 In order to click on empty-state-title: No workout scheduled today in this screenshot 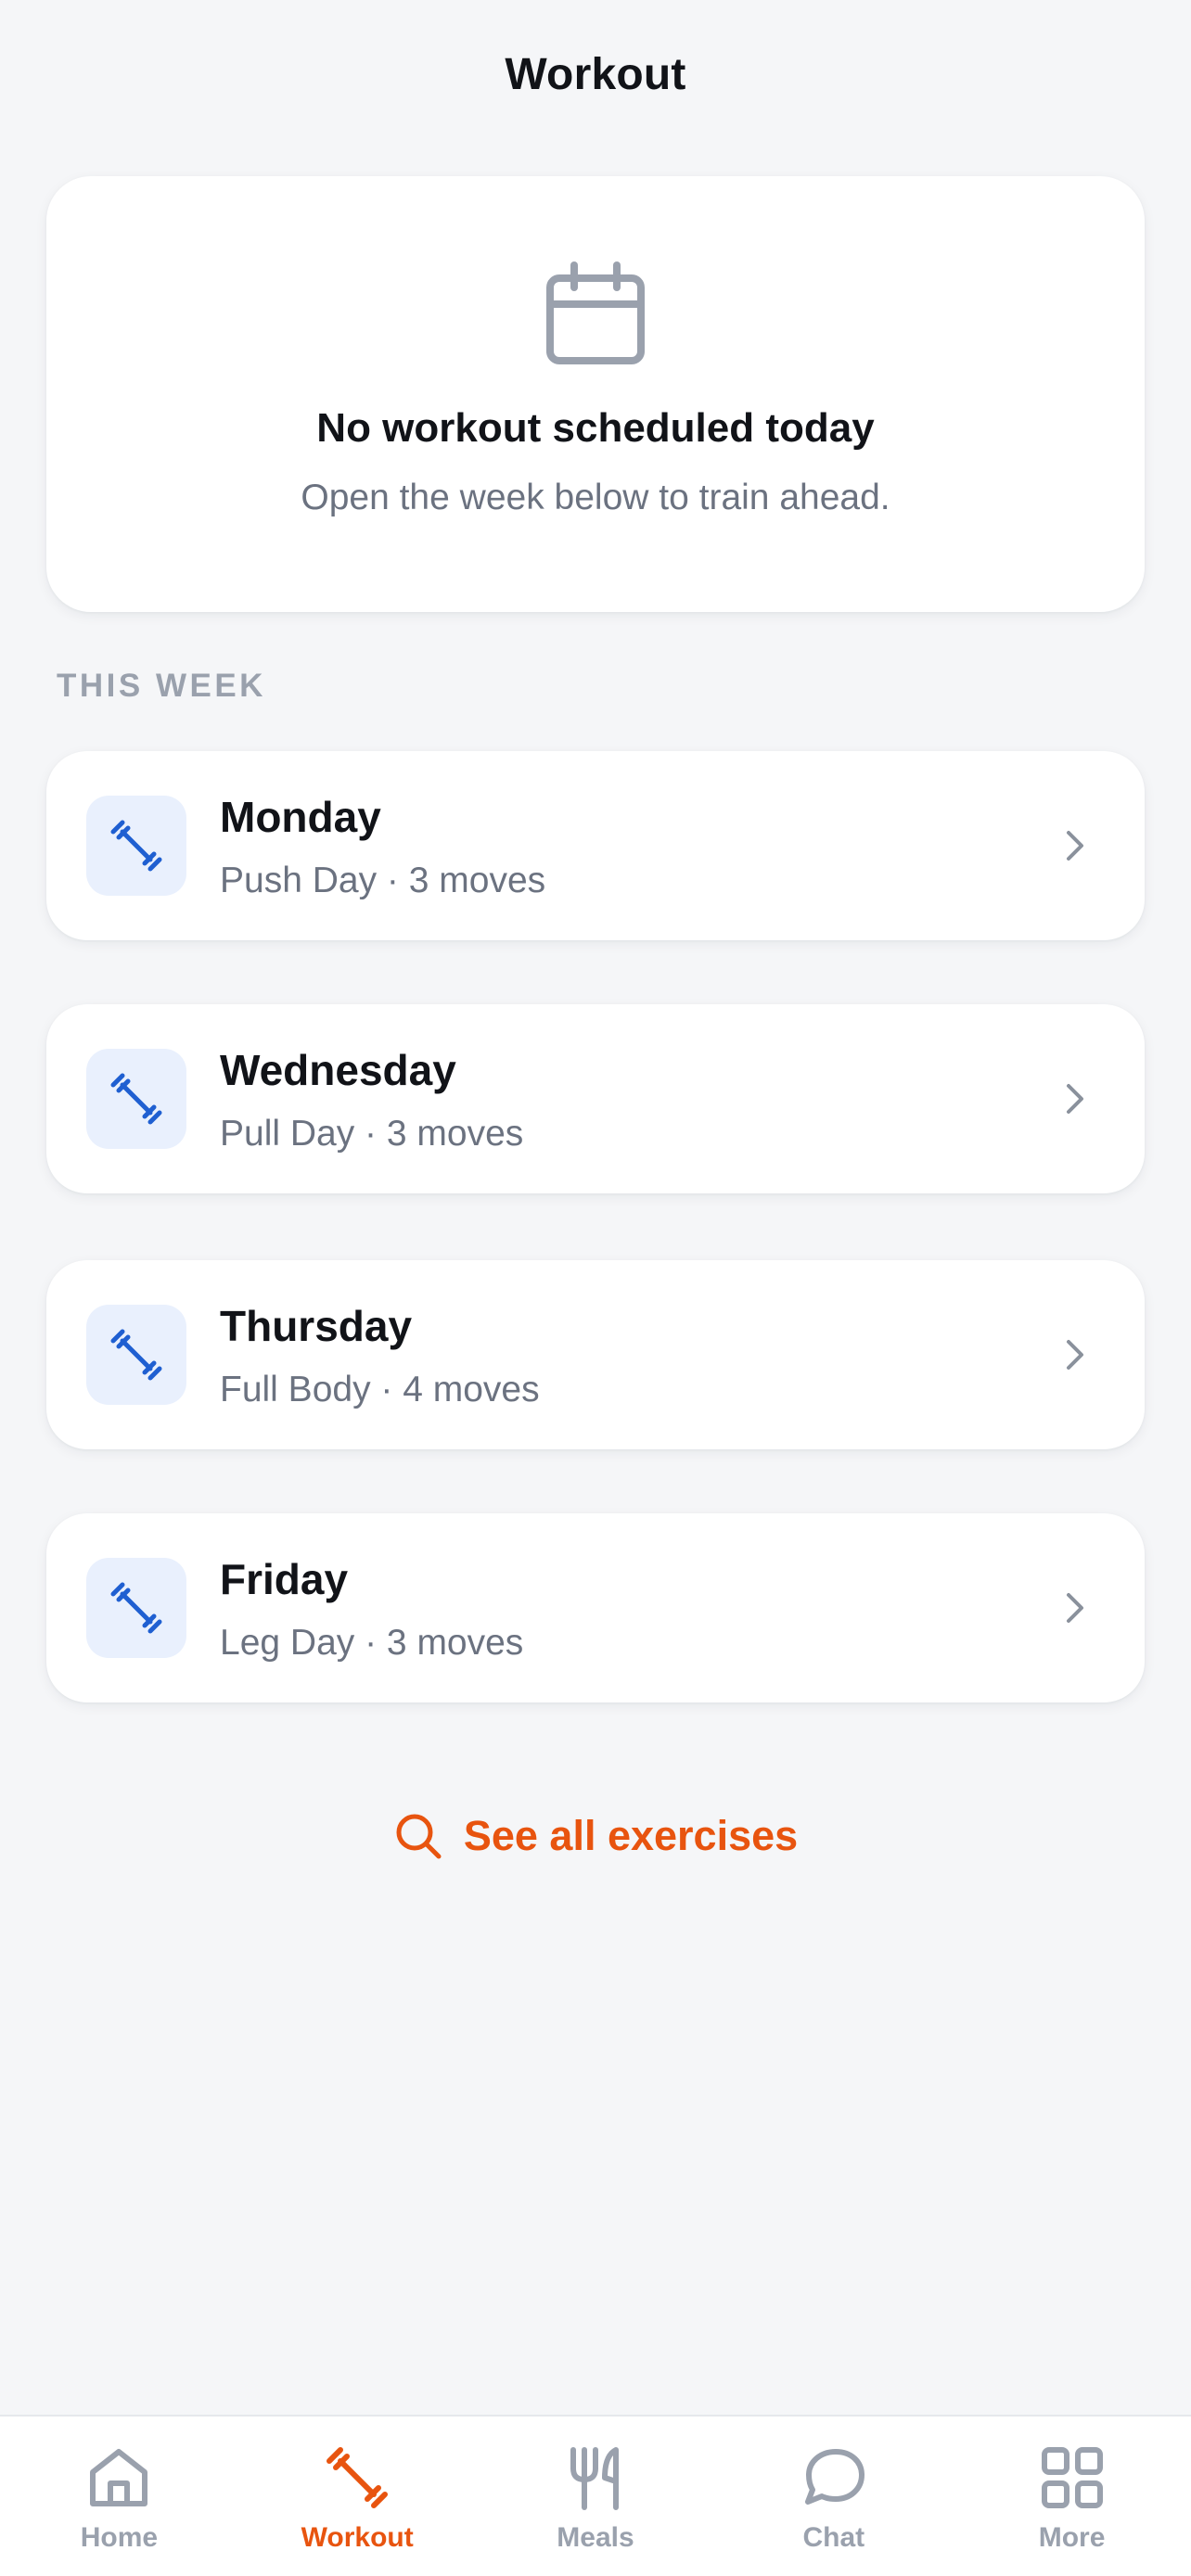, I will do `click(595, 428)`.